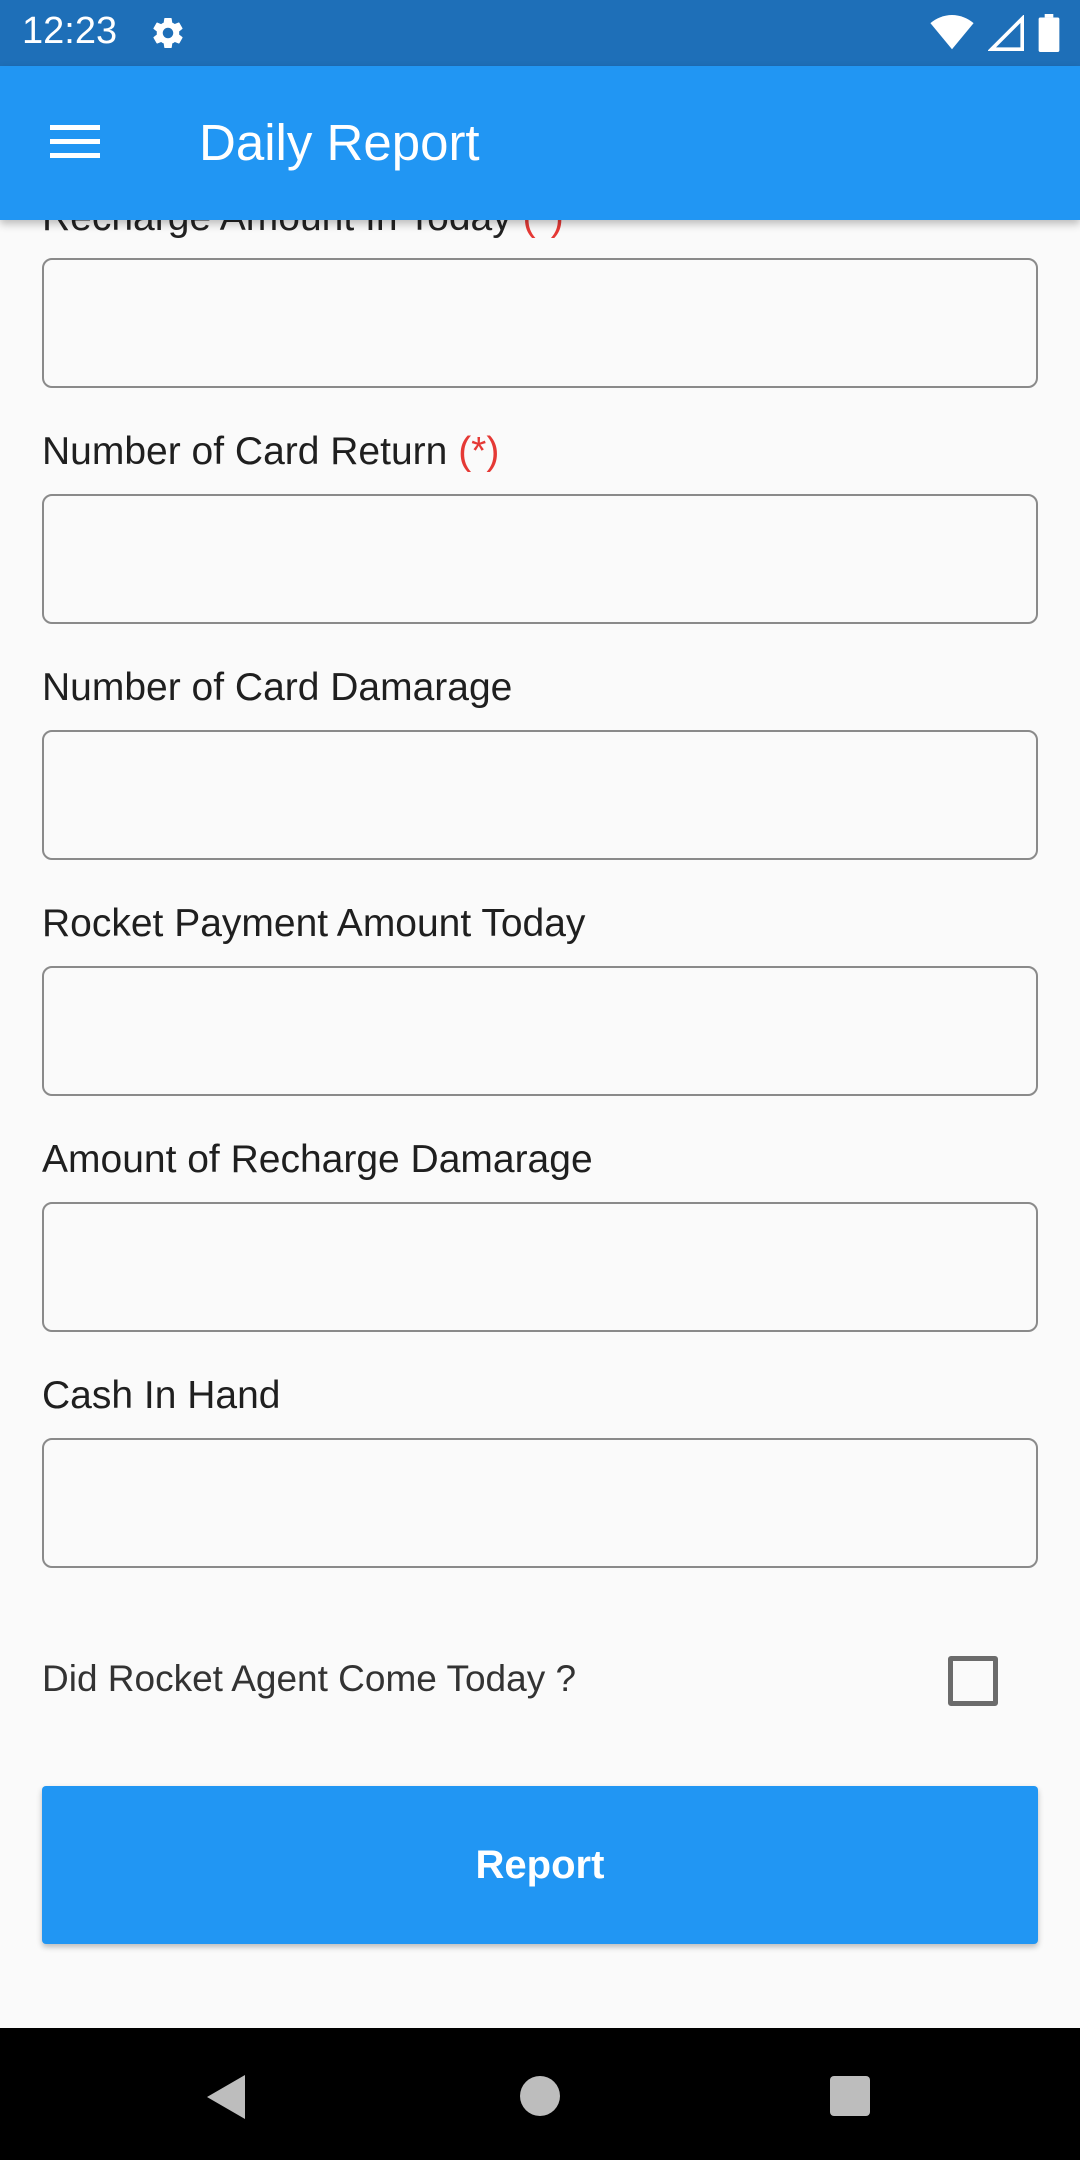 The image size is (1080, 2160). Describe the element at coordinates (70, 31) in the screenshot. I see `status-time: 12:23` at that location.